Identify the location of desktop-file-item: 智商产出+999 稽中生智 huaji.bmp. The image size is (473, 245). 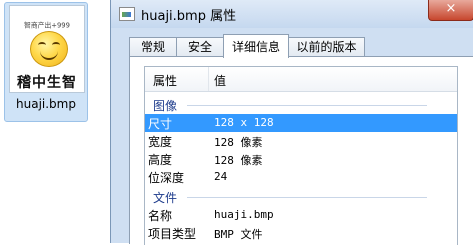
(46, 62).